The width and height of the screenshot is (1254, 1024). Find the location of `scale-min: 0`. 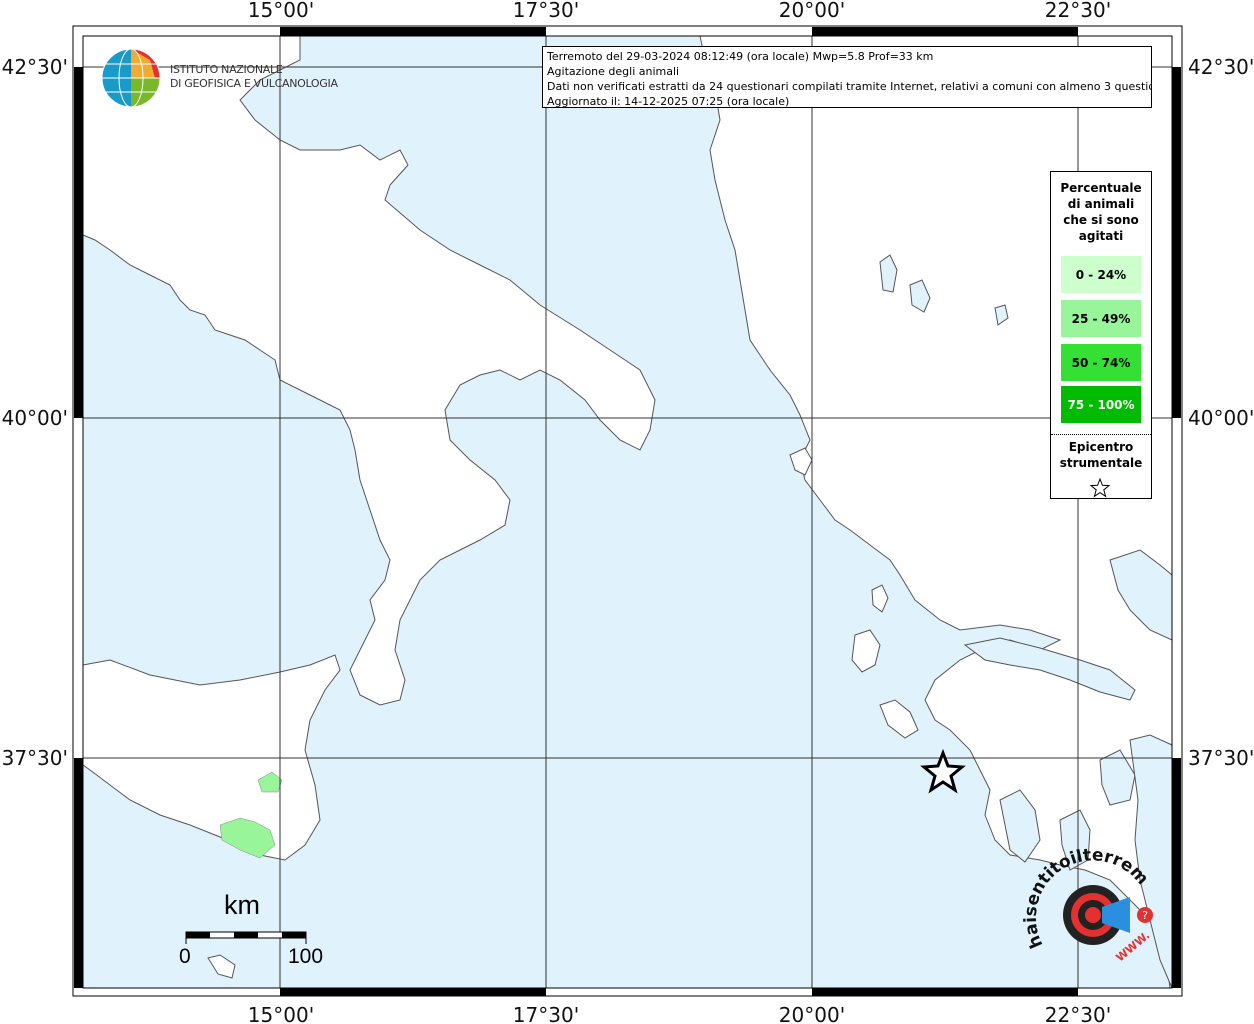

scale-min: 0 is located at coordinates (185, 956).